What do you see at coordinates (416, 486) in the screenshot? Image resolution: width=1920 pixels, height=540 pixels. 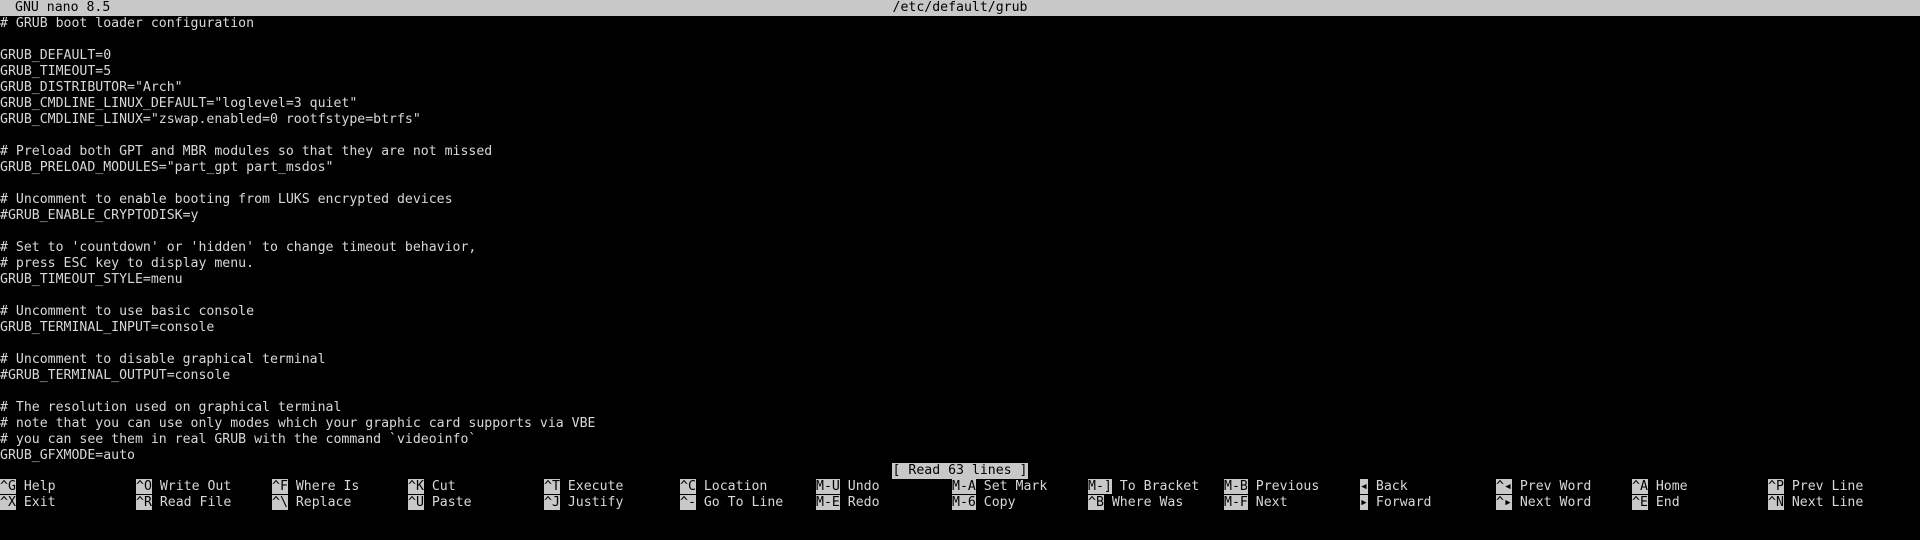 I see `shortcut-key: ^K` at bounding box center [416, 486].